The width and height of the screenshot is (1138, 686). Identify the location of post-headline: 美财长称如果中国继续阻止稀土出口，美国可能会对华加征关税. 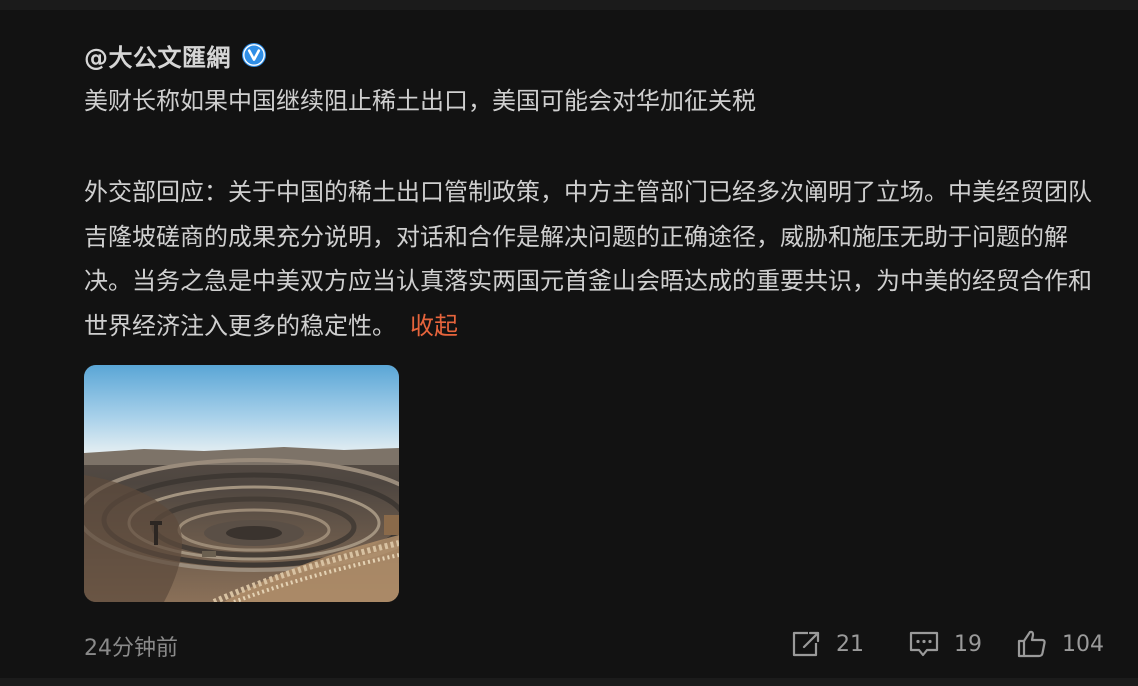
(420, 101).